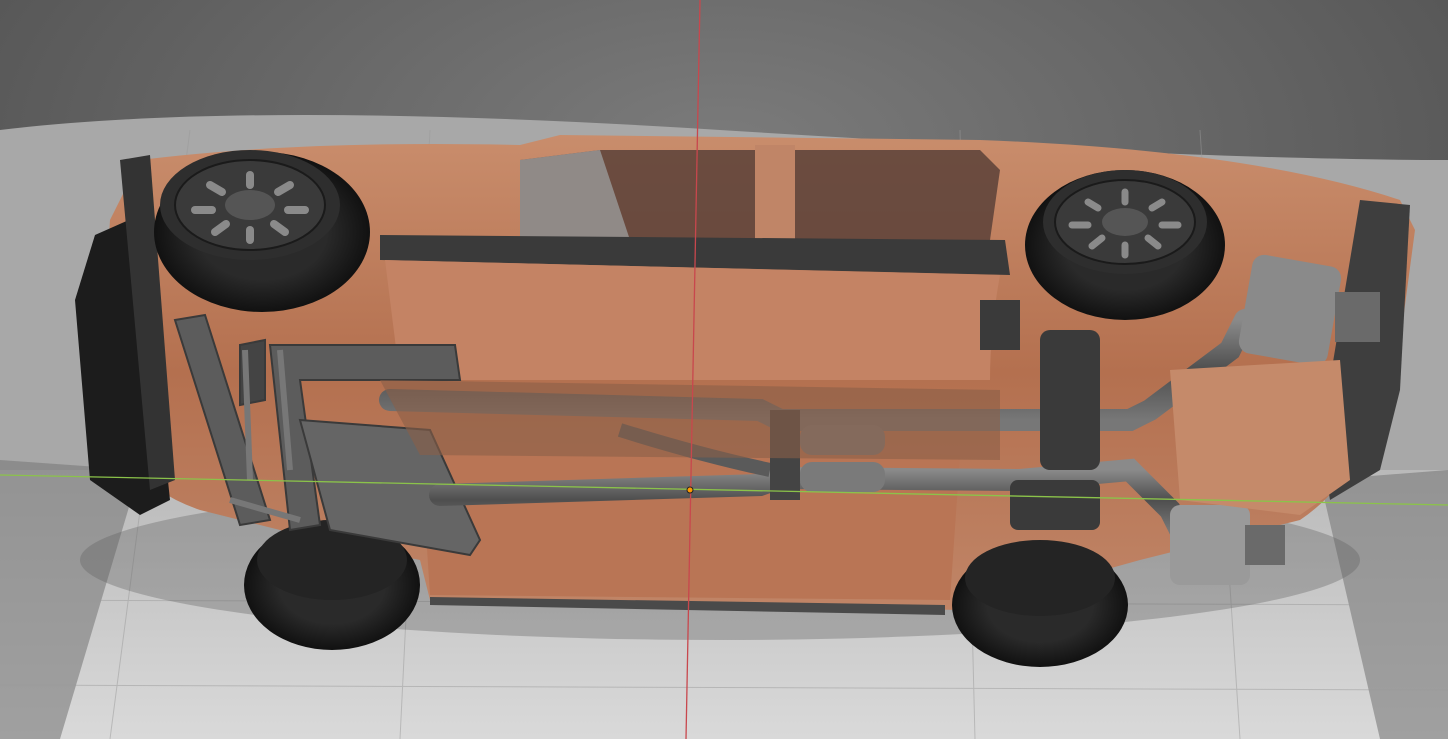  What do you see at coordinates (1290, 310) in the screenshot?
I see `rear-muffler-upper` at bounding box center [1290, 310].